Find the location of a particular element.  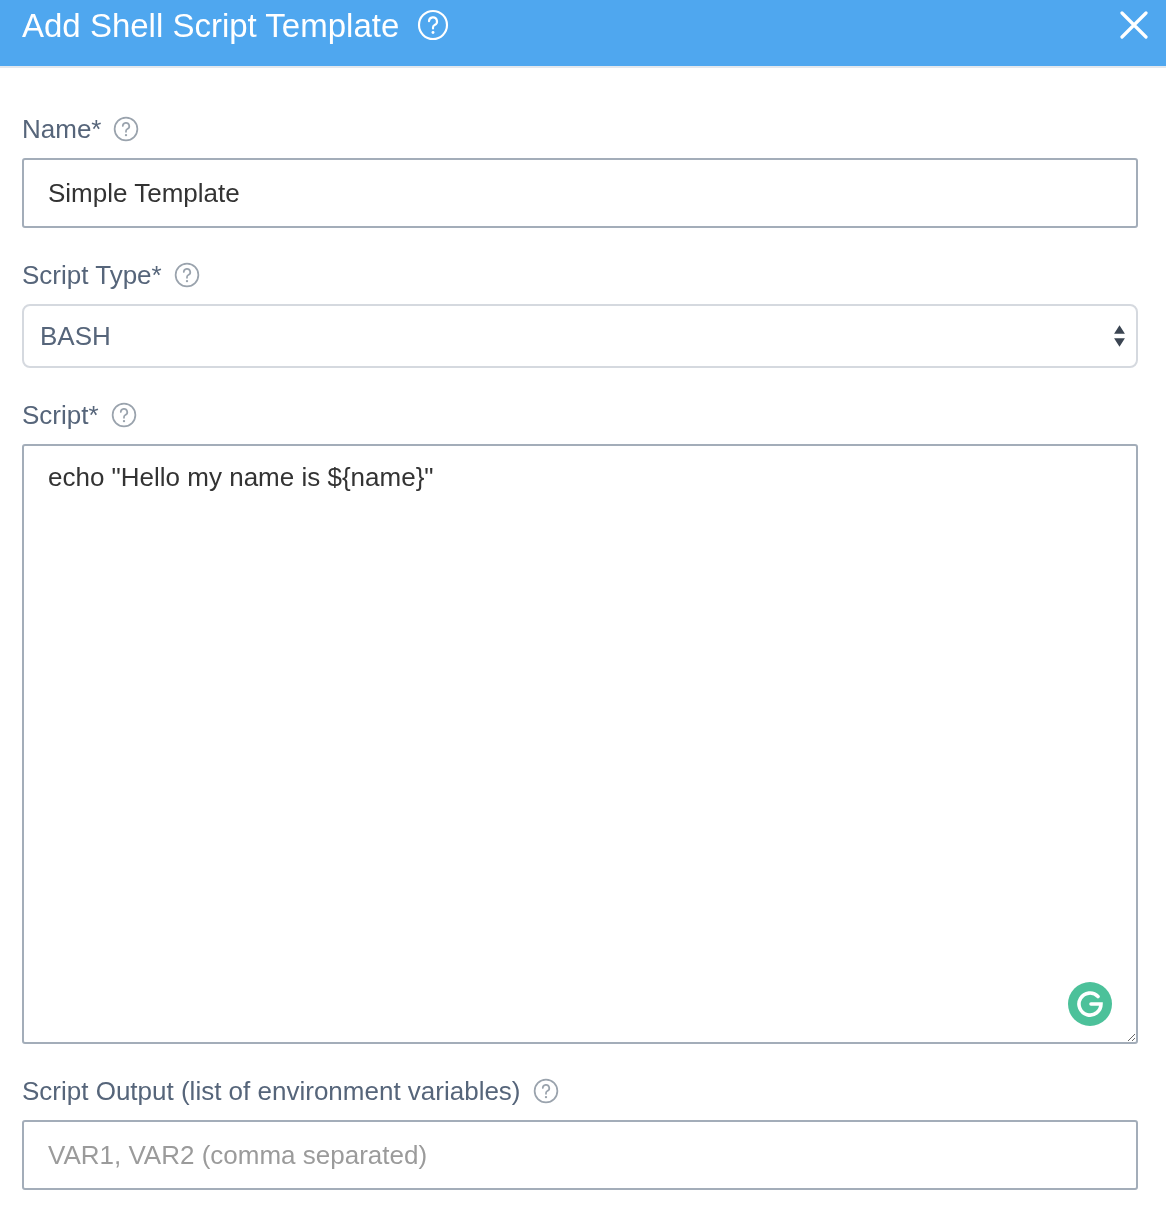

field-label: Script Output (list of environment variables) is located at coordinates (271, 1091).